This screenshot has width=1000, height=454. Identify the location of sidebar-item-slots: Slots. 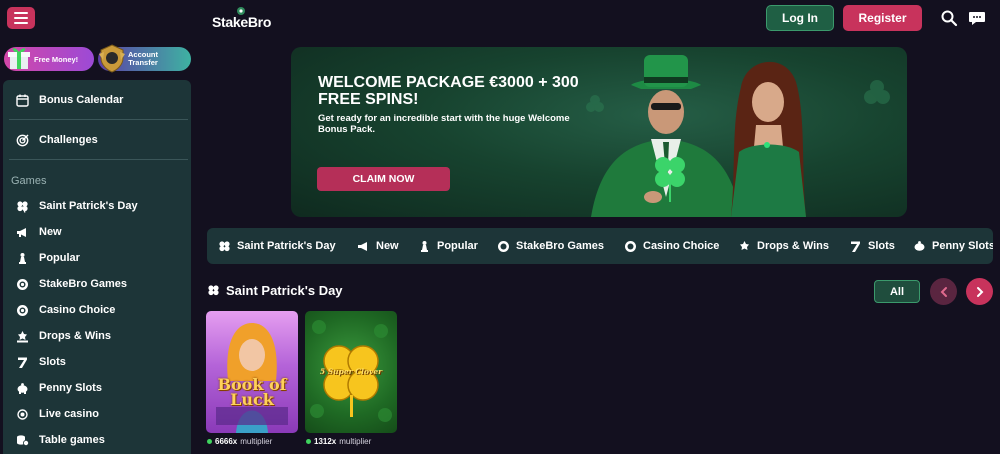
(97, 362).